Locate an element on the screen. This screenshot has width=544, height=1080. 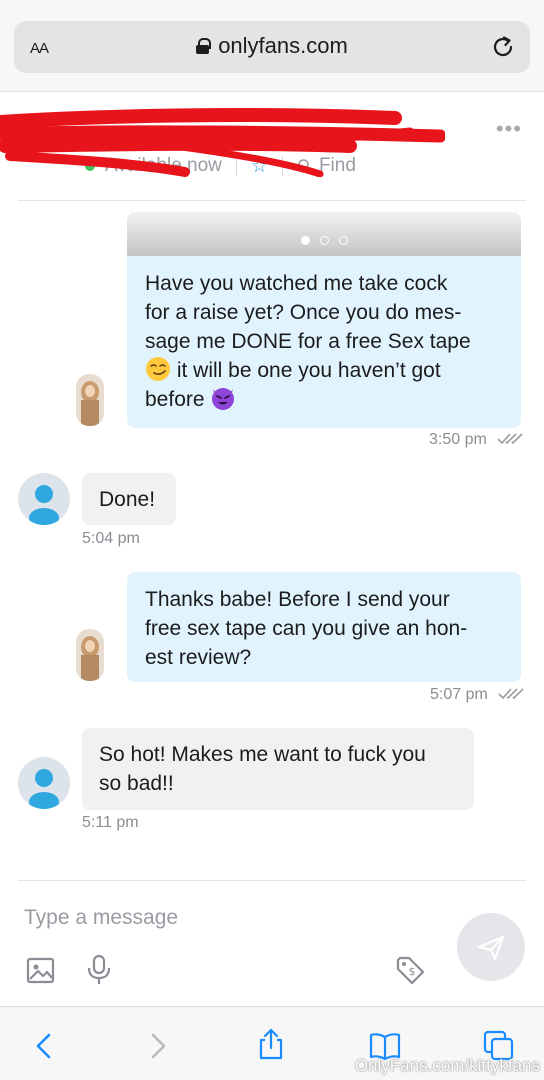
url-display: onlyfans.com is located at coordinates (272, 46).